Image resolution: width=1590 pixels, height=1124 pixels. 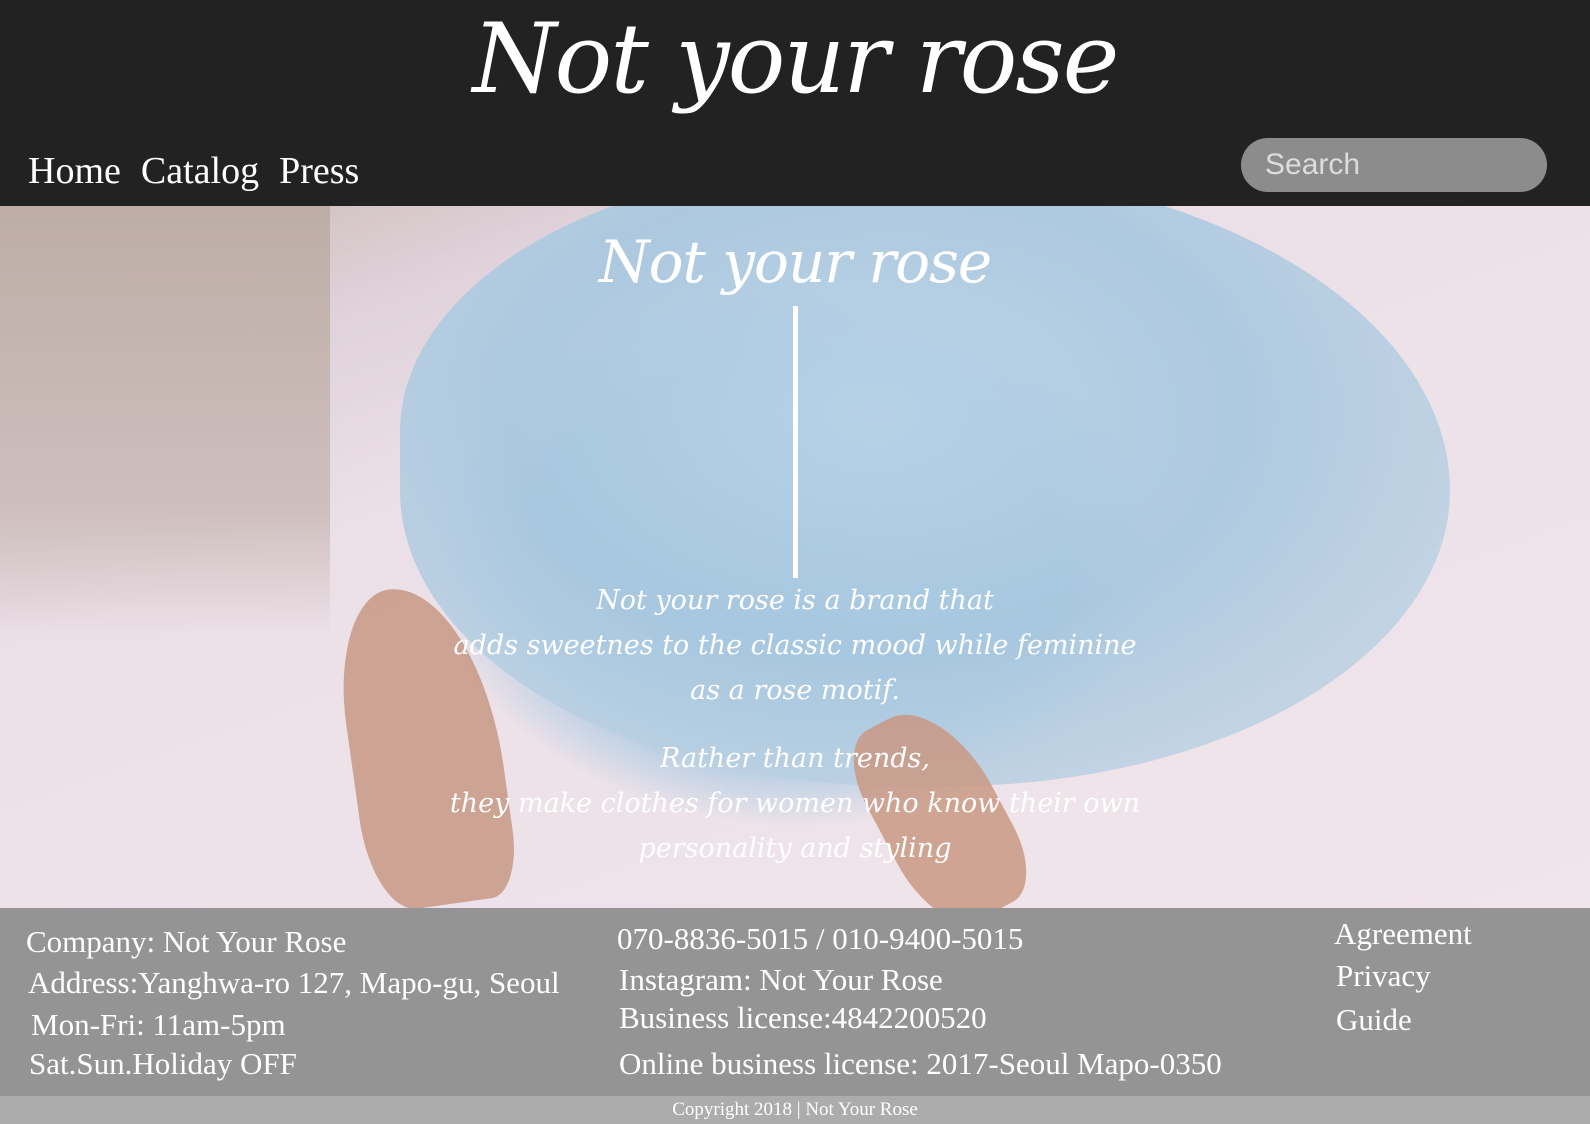 What do you see at coordinates (795, 690) in the screenshot?
I see `hero-text-line: as a rose motif.` at bounding box center [795, 690].